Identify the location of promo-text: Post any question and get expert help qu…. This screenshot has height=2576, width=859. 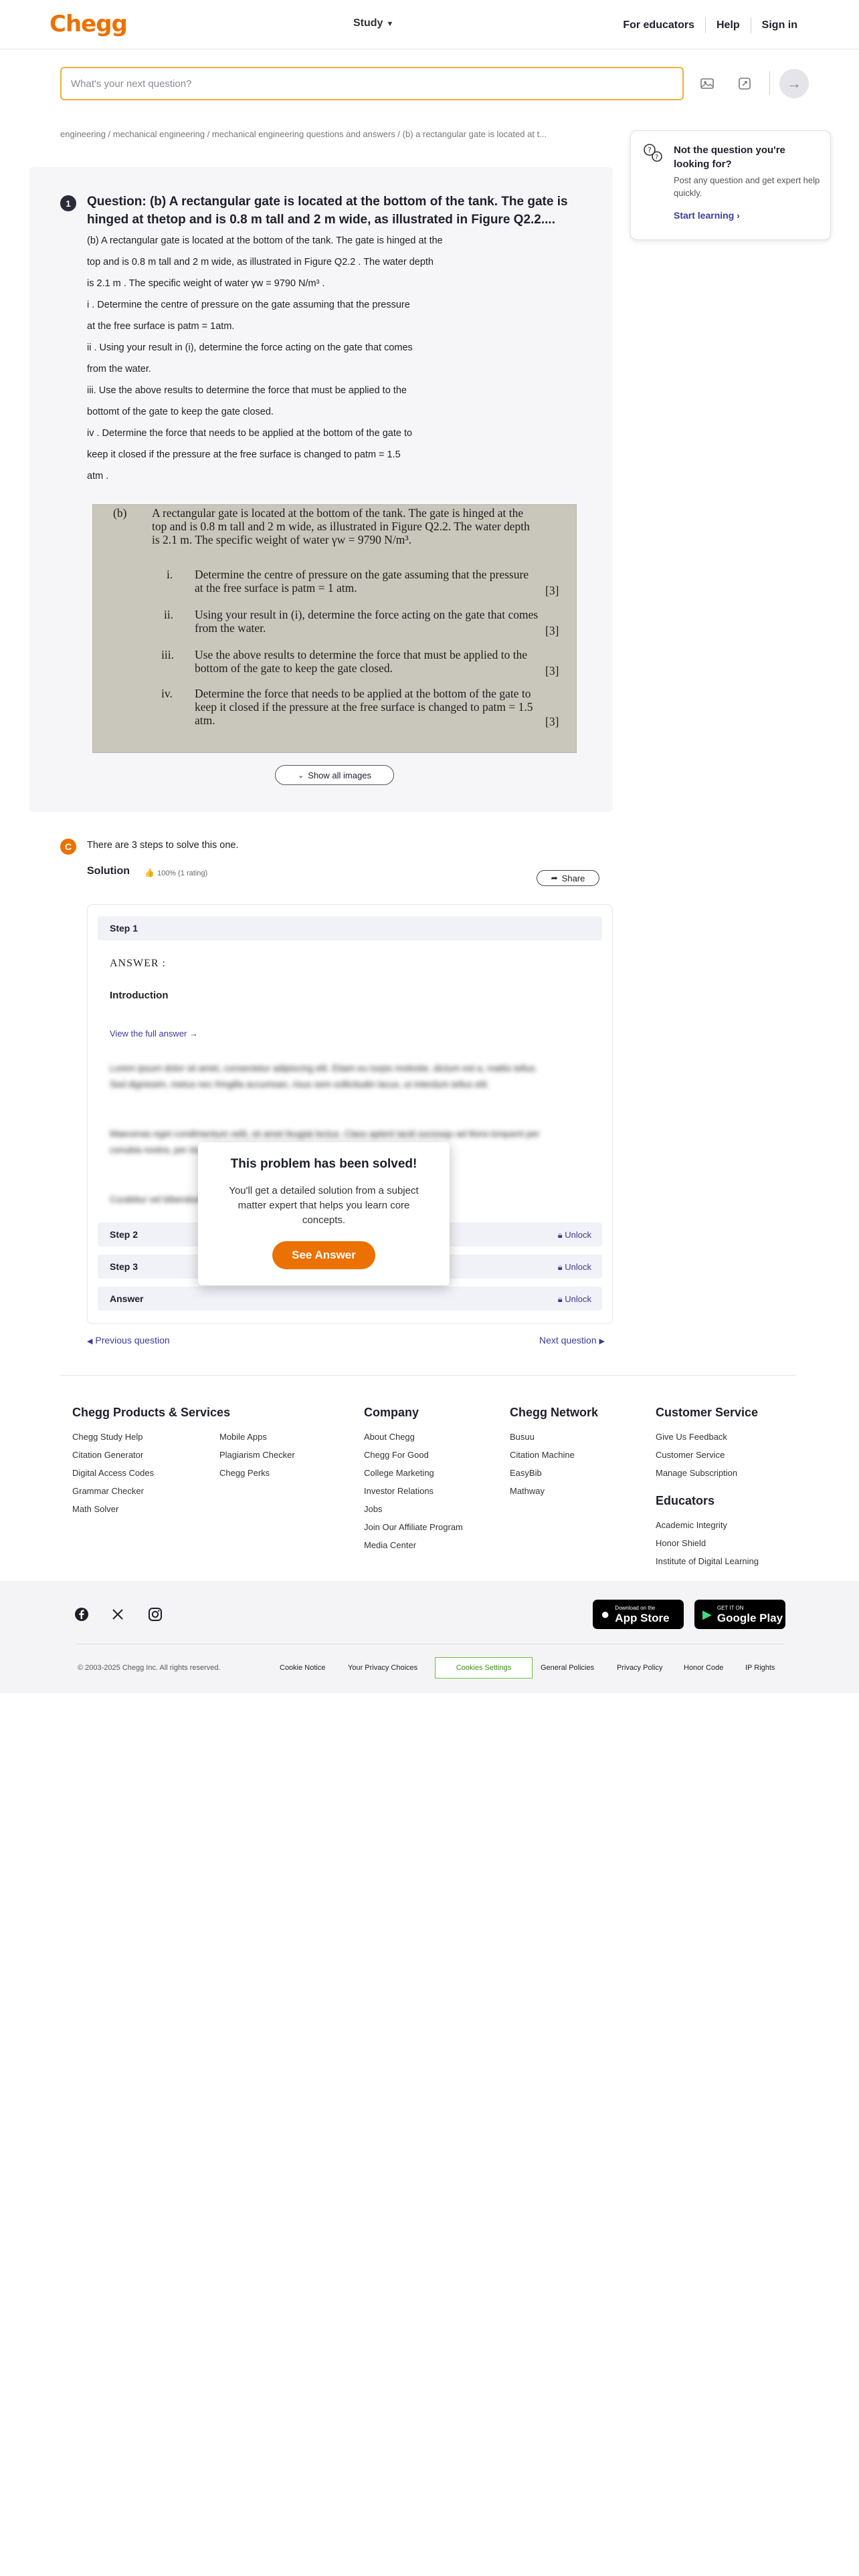
(747, 186).